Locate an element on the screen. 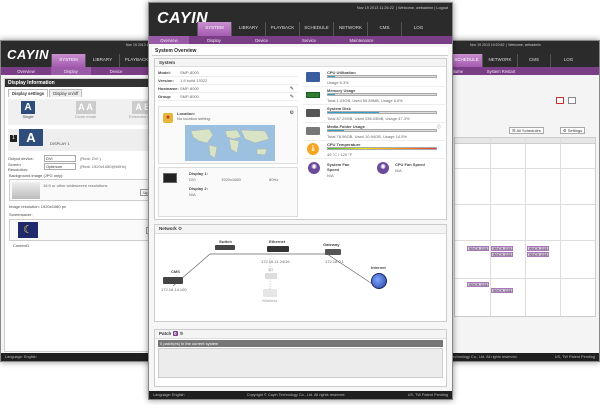  patch-settings-icon: ⚙ is located at coordinates (181, 333).